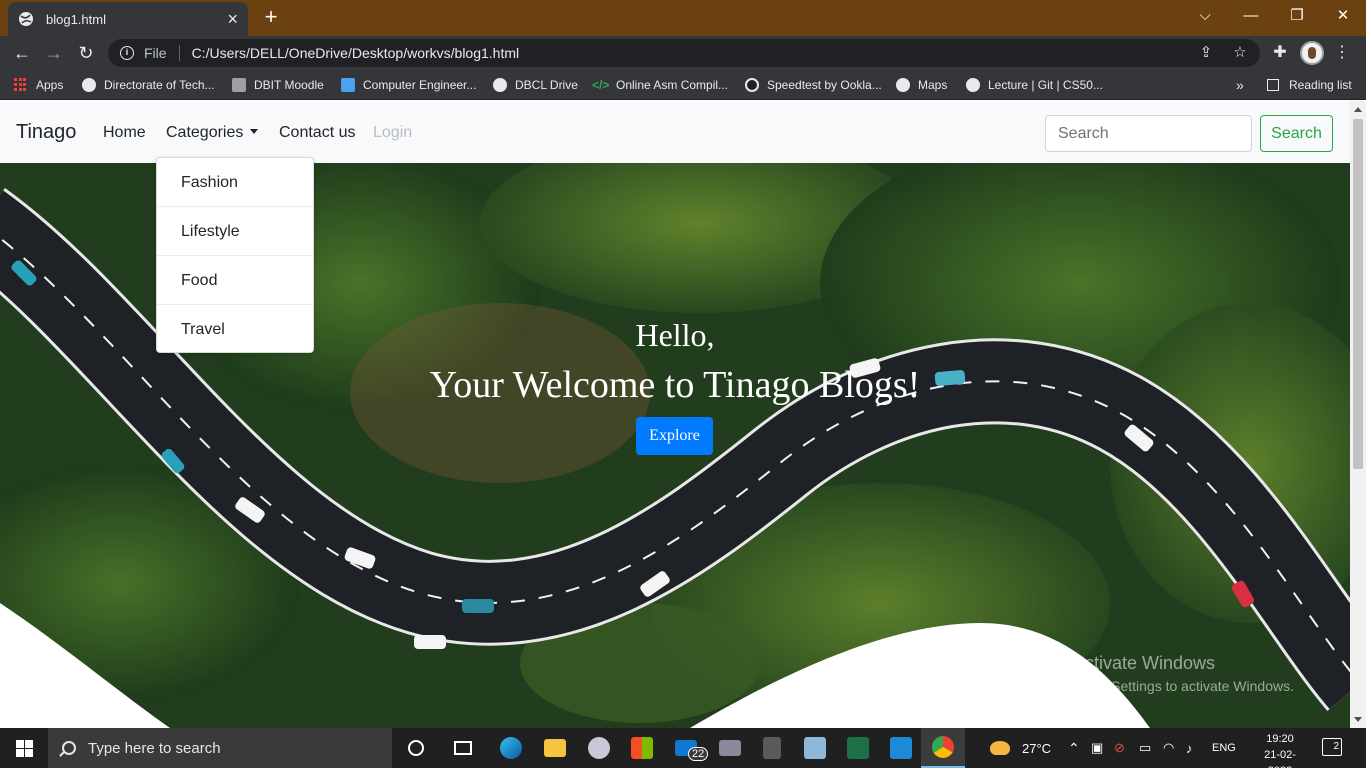 The height and width of the screenshot is (779, 1366). I want to click on tab-title: blog1.html, so click(76, 19).